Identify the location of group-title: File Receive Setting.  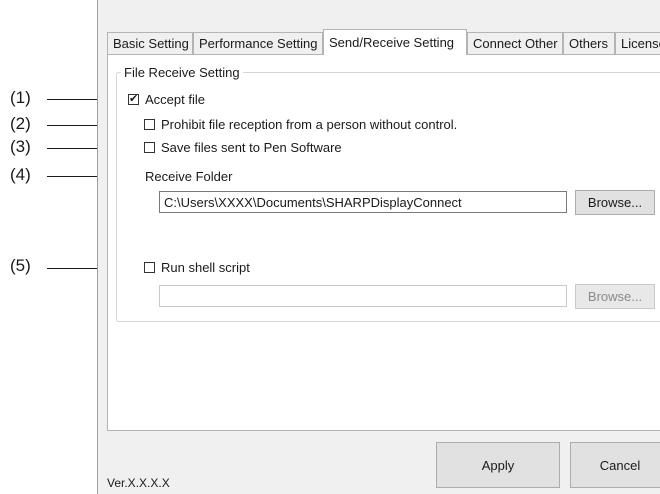
(182, 72).